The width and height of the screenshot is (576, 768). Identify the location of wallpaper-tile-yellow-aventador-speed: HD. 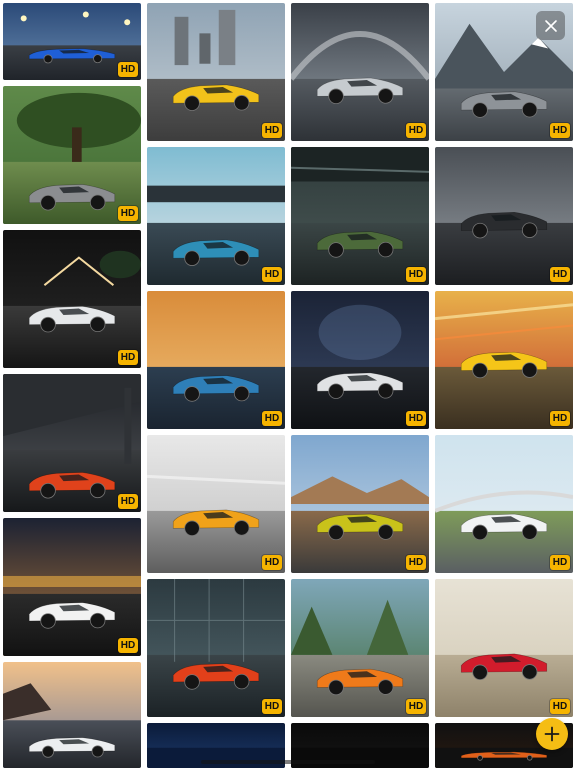
(504, 360).